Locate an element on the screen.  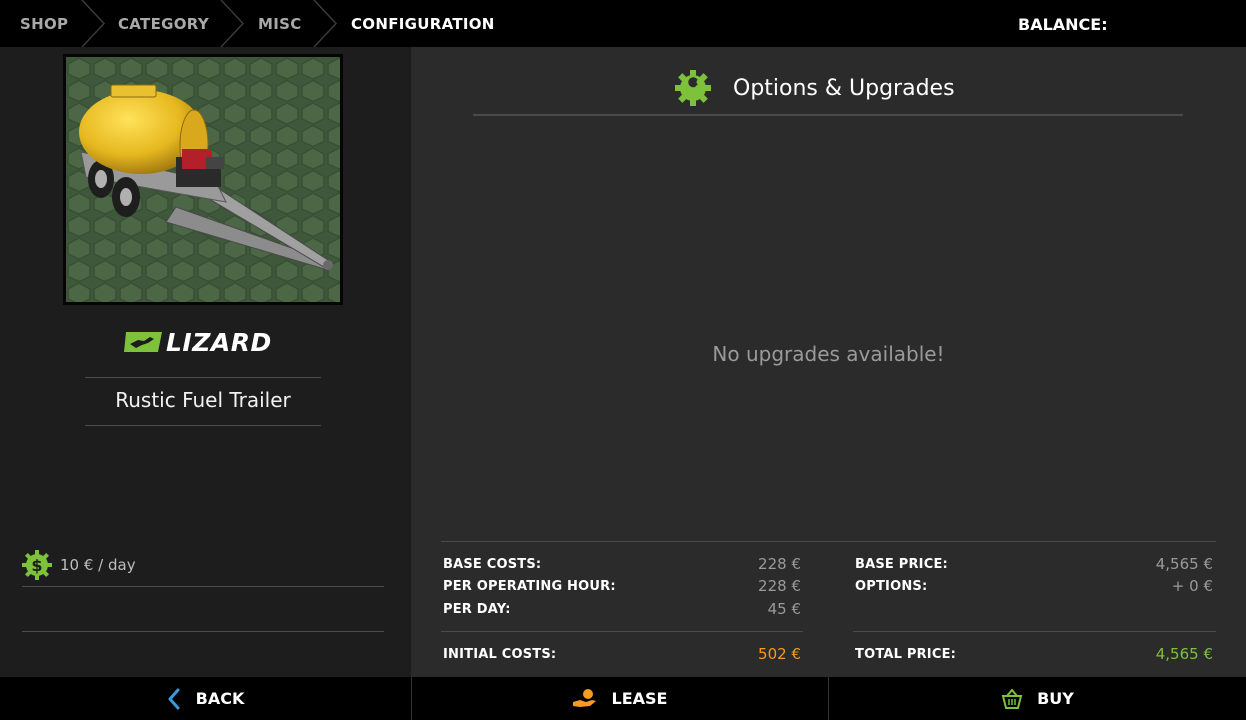
back-button: BACK is located at coordinates (205, 698).